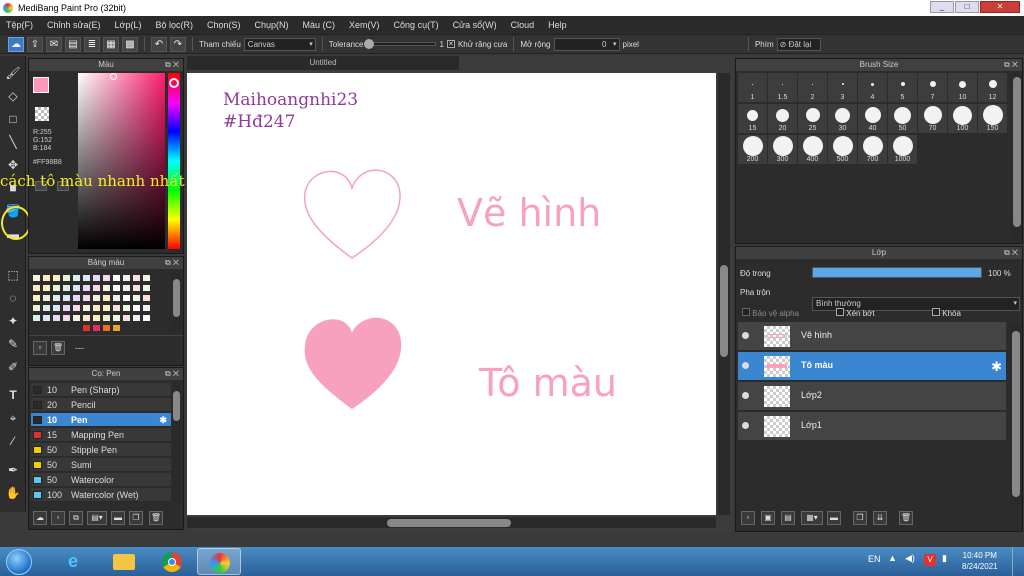  I want to click on brush-size-cell: 40, so click(872, 118).